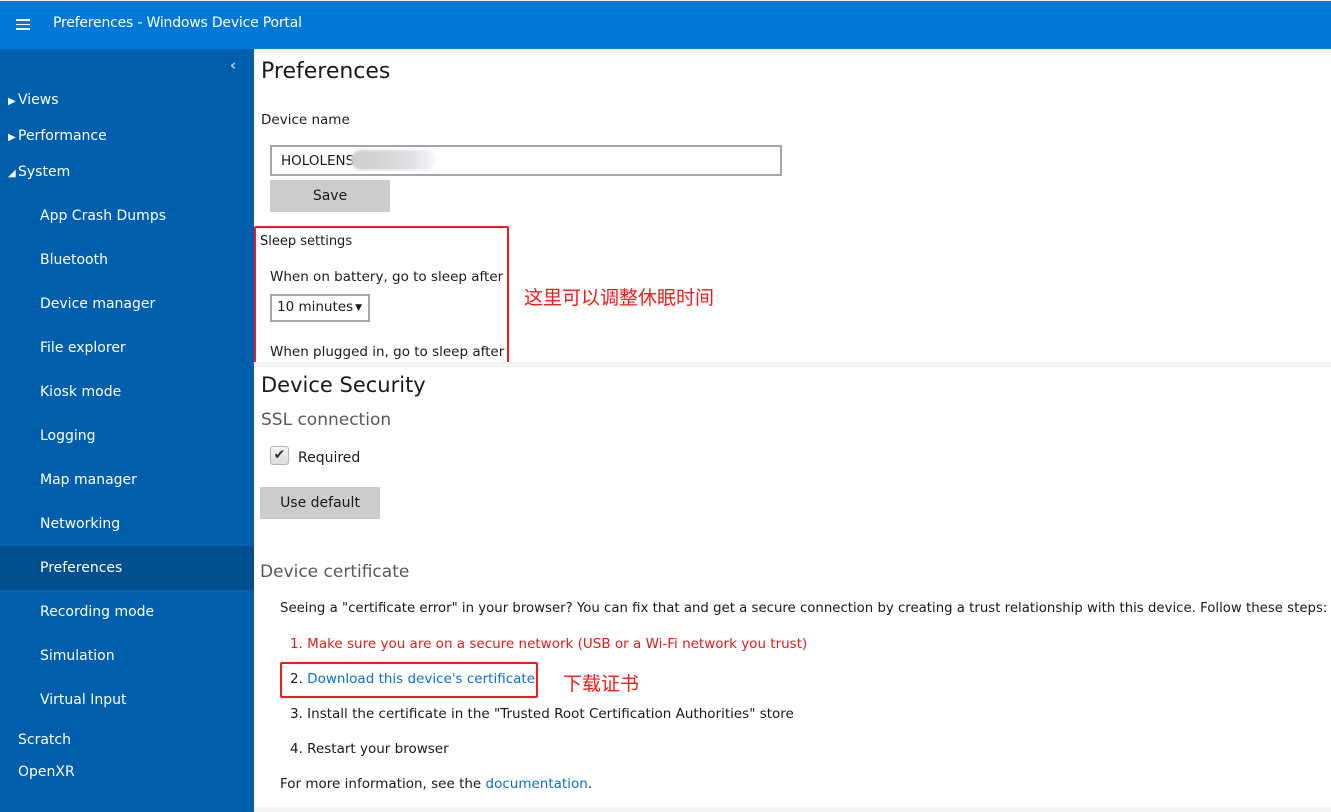  Describe the element at coordinates (62, 136) in the screenshot. I see `sidebar-group-label: Performance` at that location.